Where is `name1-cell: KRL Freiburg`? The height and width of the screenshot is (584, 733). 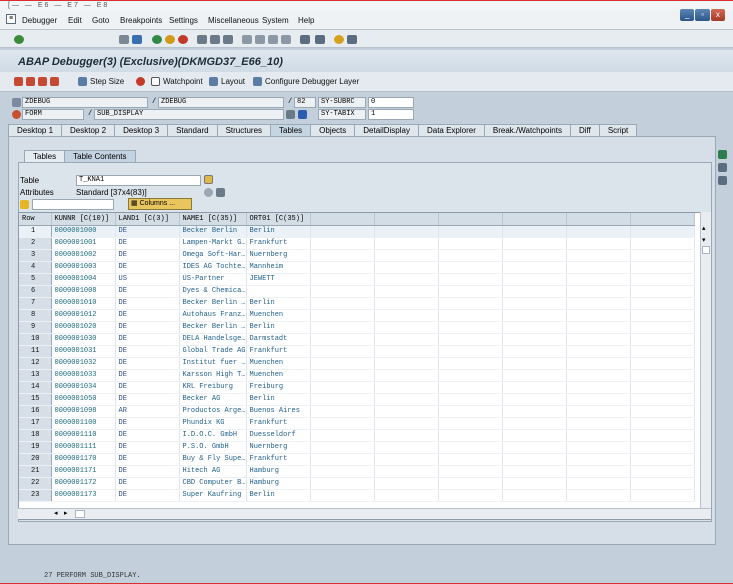
name1-cell: KRL Freiburg is located at coordinates (213, 387).